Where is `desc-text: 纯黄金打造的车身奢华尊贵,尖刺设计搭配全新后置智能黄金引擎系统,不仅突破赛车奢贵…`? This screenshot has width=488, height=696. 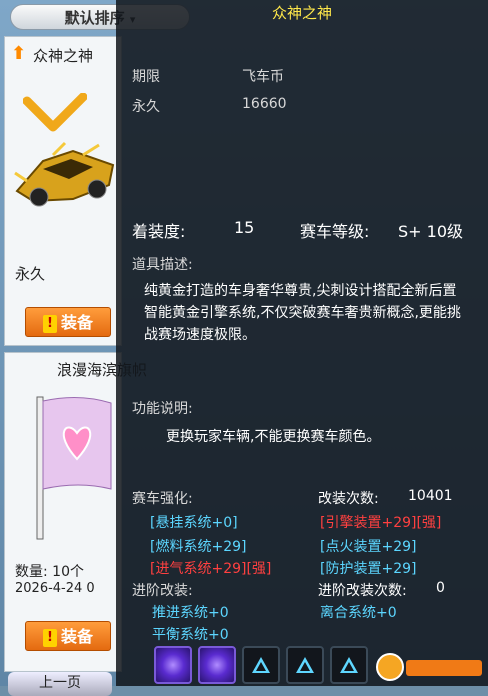 desc-text: 纯黄金打造的车身奢华尊贵,尖刺设计搭配全新后置智能黄金引擎系统,不仅突破赛车奢贵… is located at coordinates (302, 313).